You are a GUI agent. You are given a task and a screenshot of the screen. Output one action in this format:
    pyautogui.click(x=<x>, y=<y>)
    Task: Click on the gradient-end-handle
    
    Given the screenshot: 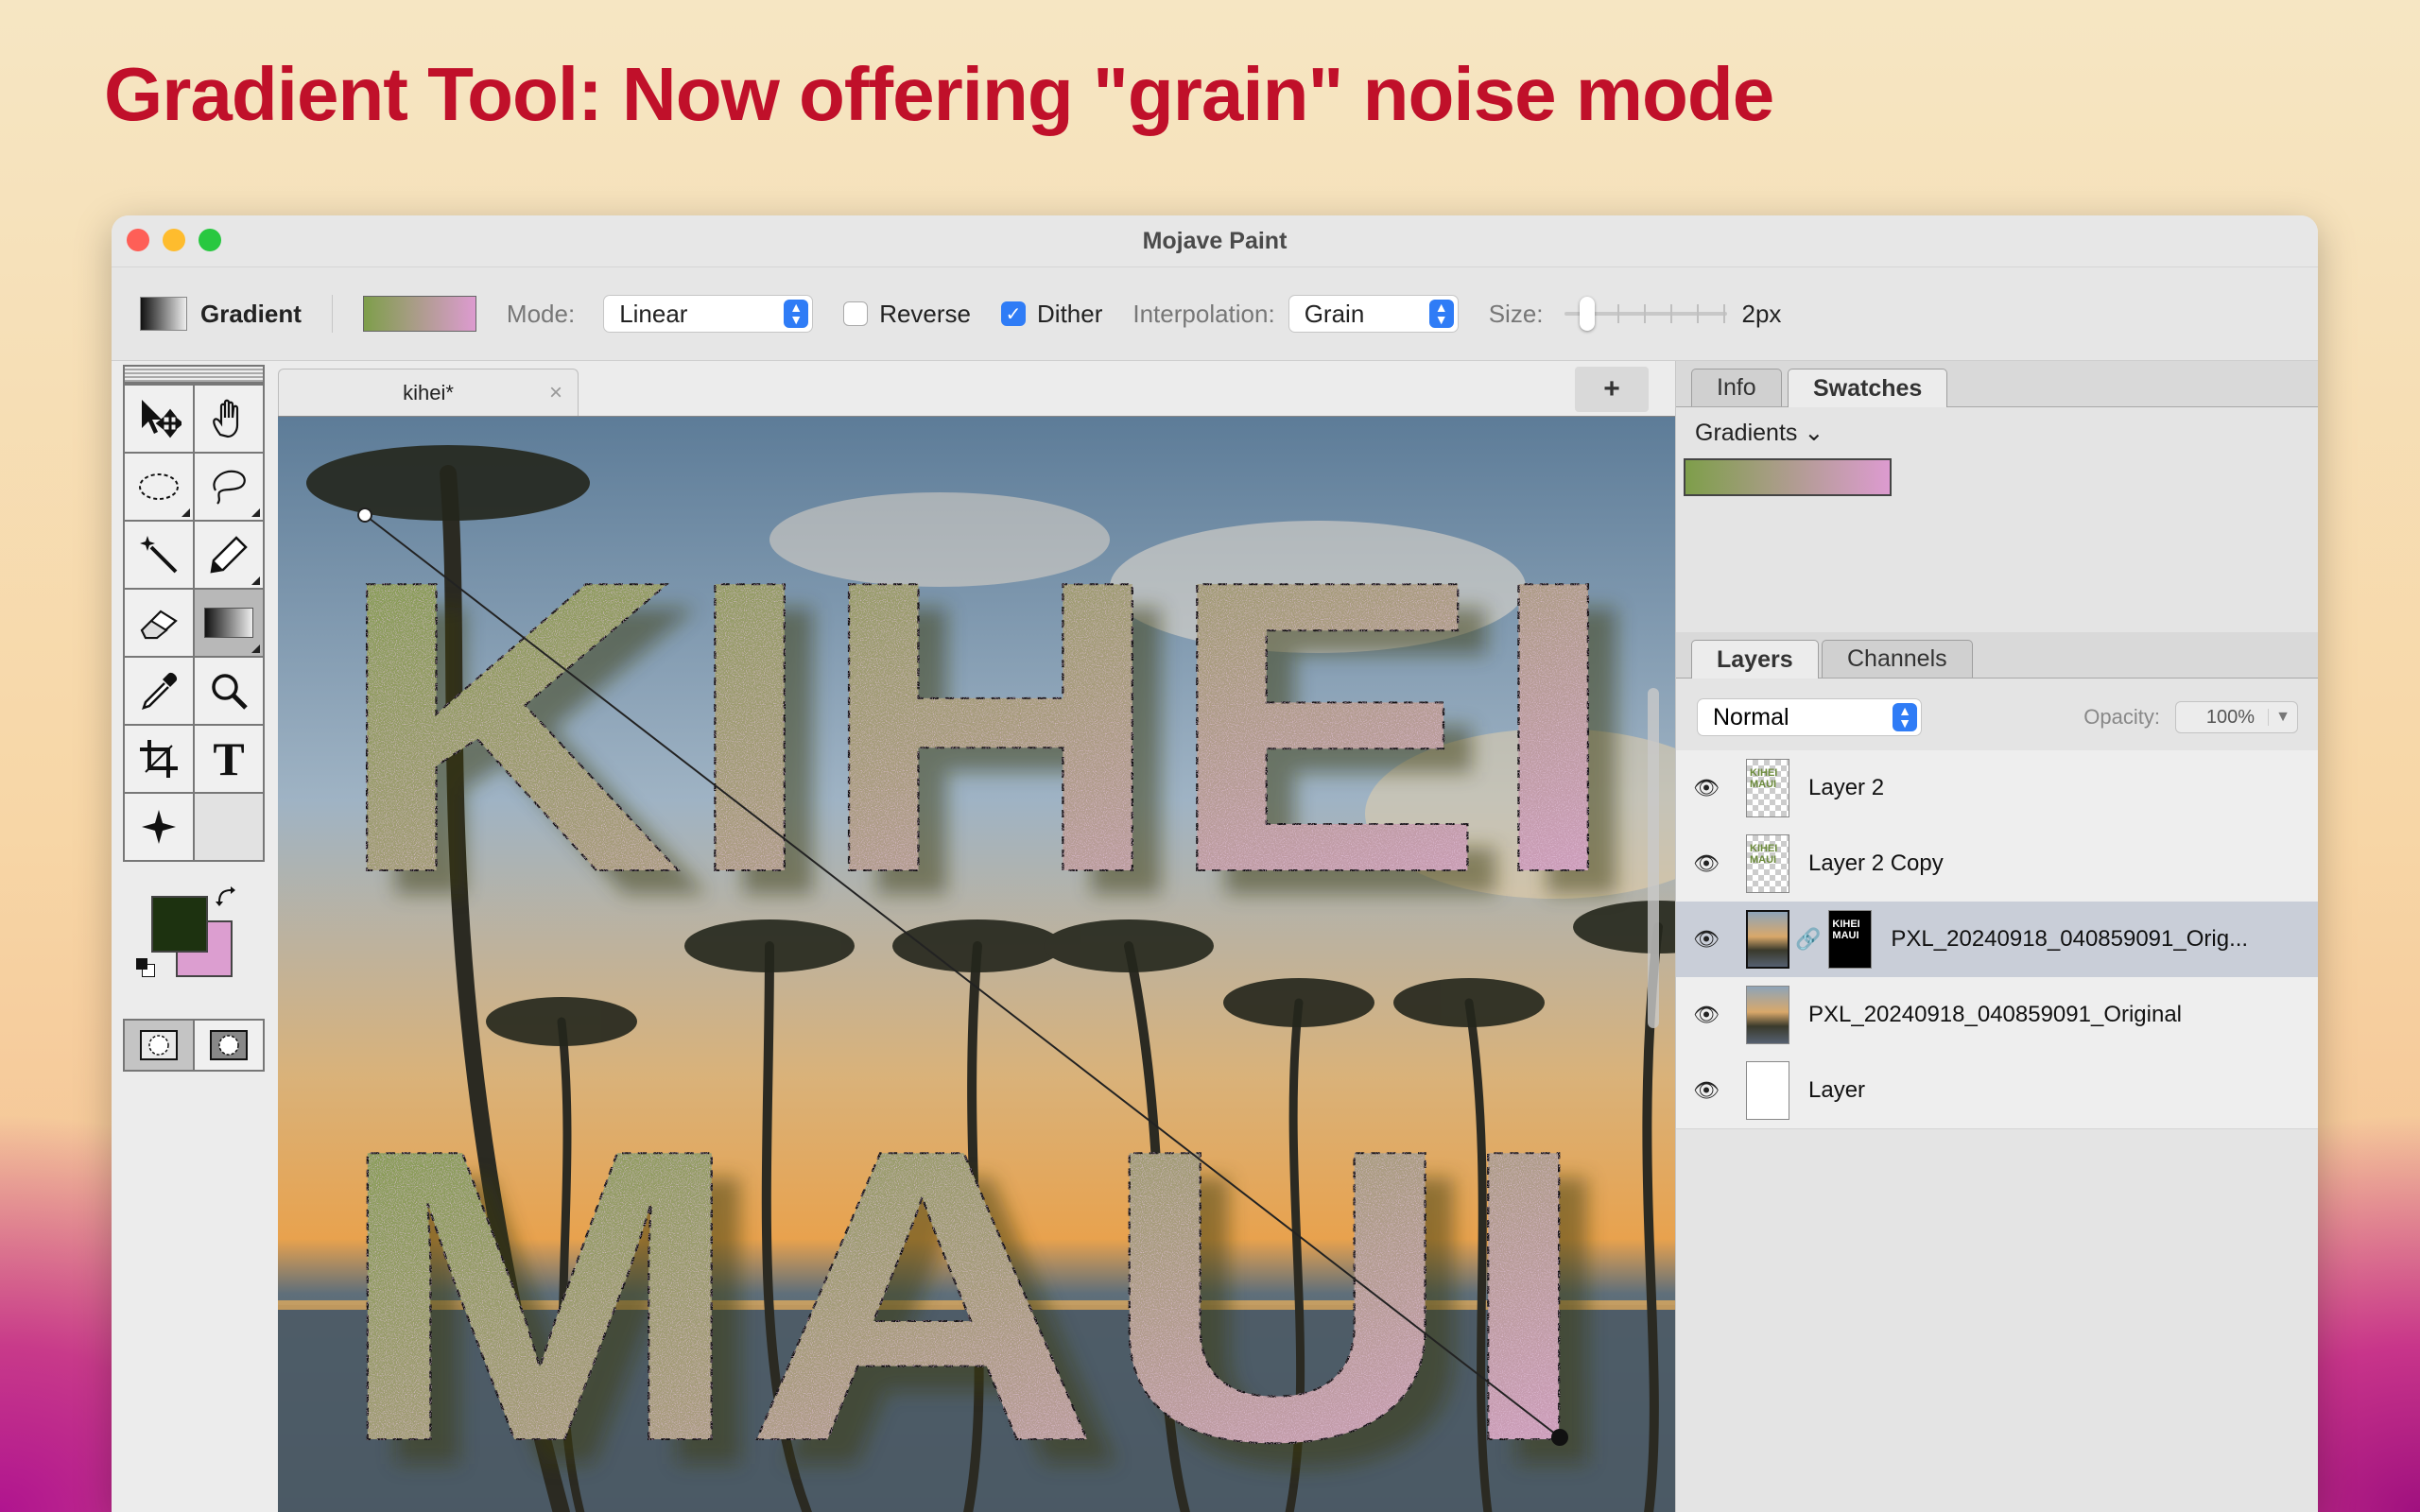 What is the action you would take?
    pyautogui.click(x=1559, y=1437)
    